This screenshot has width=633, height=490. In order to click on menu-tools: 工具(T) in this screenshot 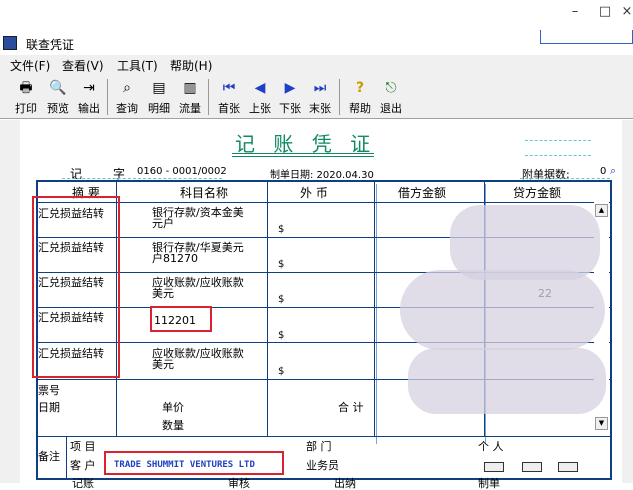, I will do `click(137, 65)`.